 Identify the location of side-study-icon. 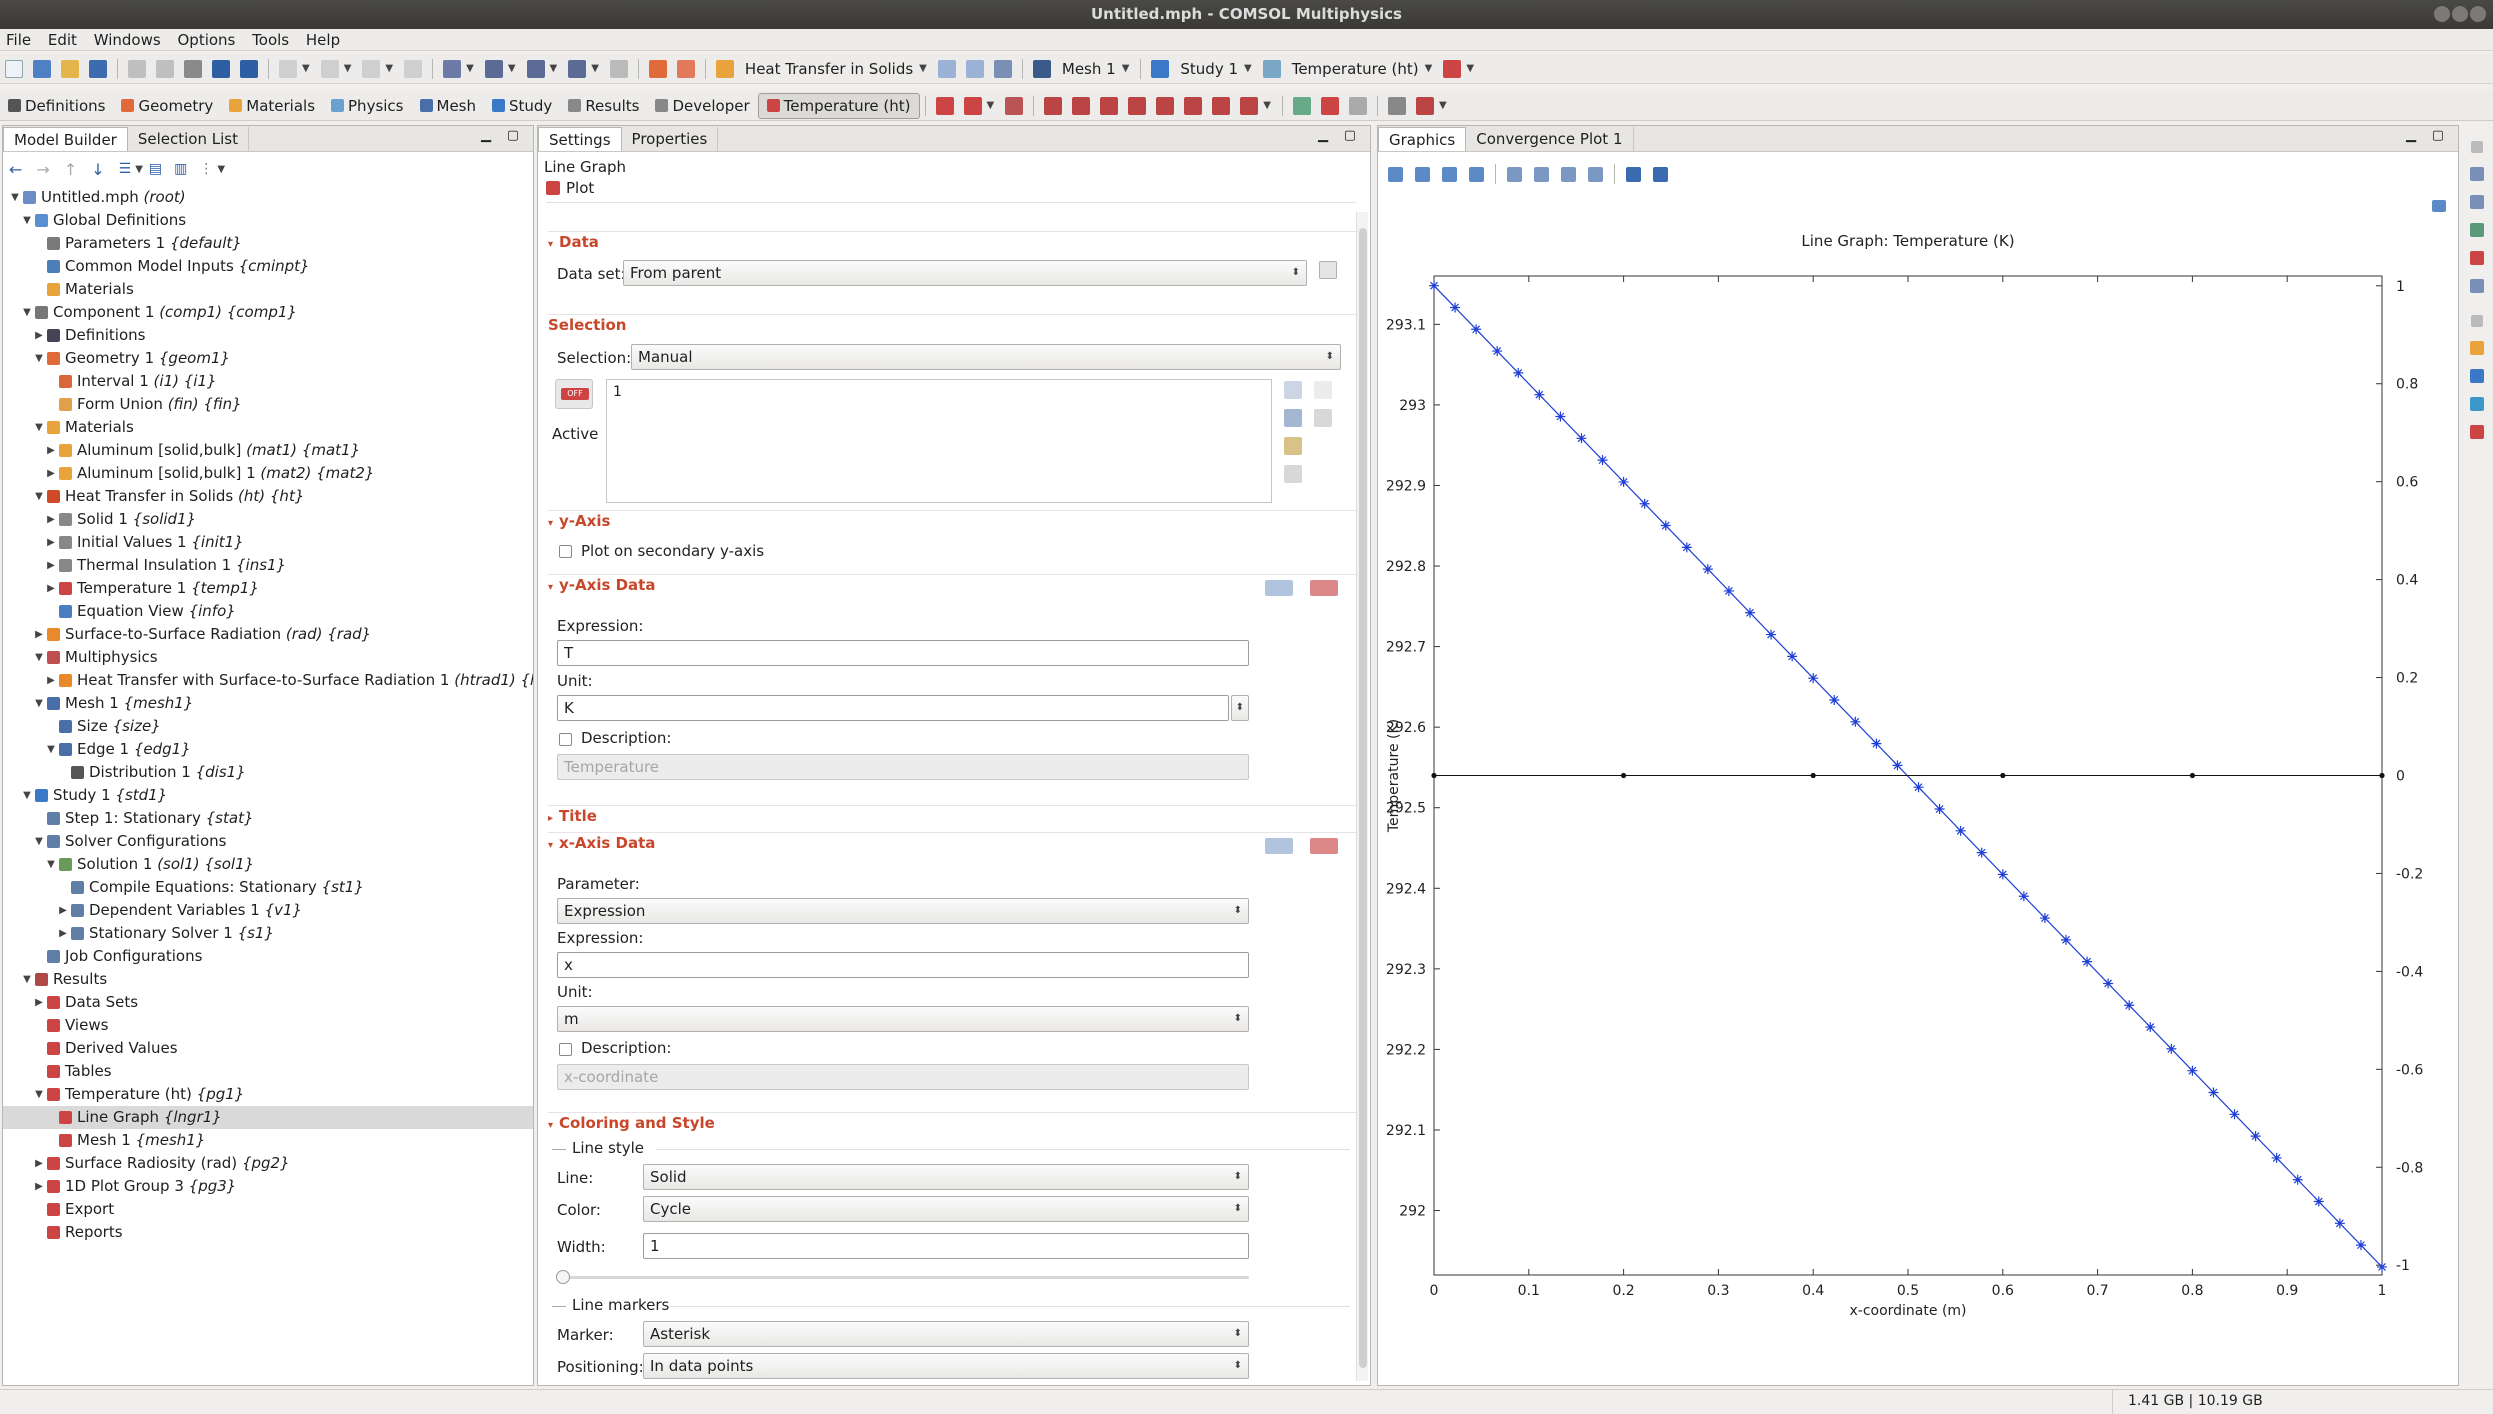
(2477, 404).